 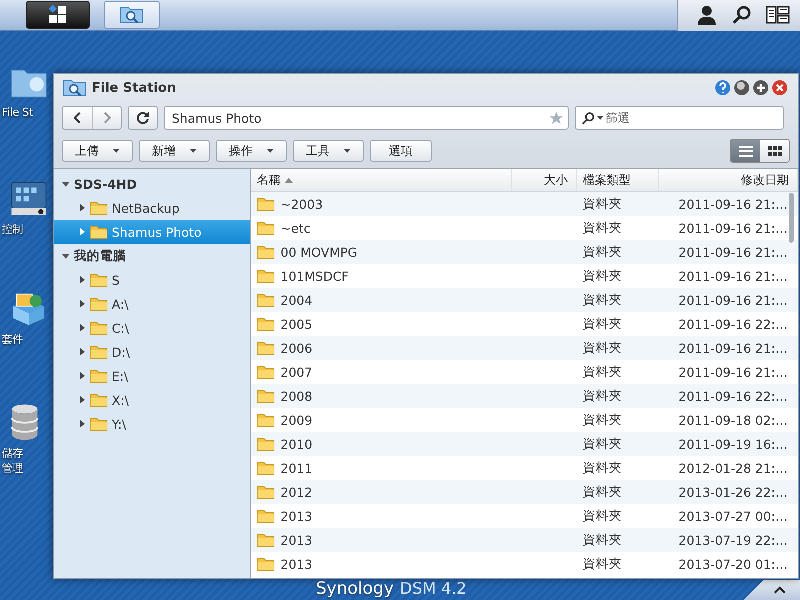 I want to click on help-icon, so click(x=723, y=88).